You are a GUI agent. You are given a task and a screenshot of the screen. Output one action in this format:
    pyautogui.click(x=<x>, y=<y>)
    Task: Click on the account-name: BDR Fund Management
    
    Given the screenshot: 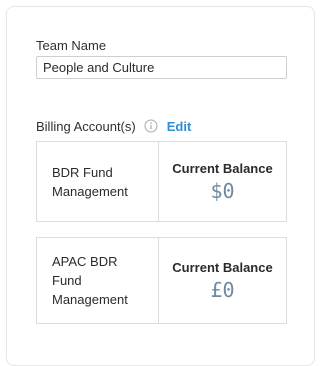 What is the action you would take?
    pyautogui.click(x=98, y=181)
    